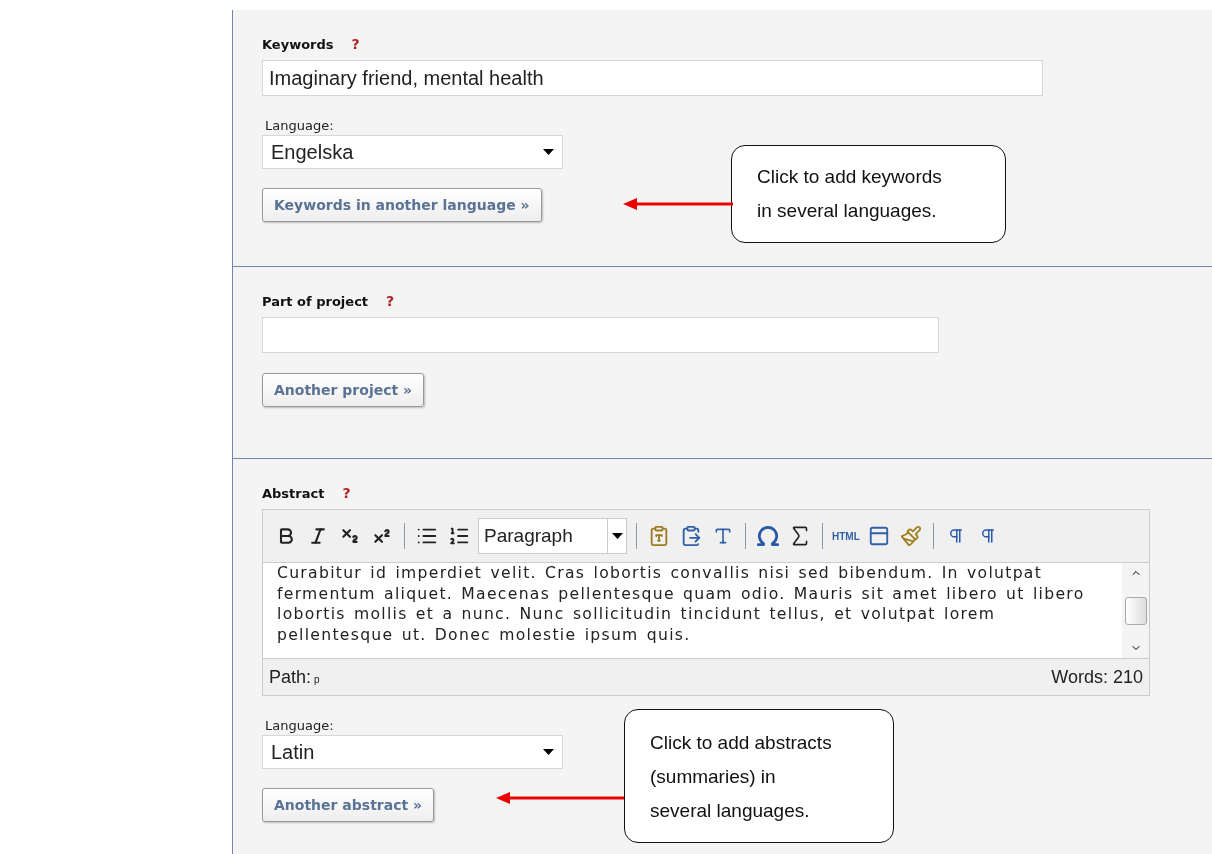 The height and width of the screenshot is (854, 1212). Describe the element at coordinates (412, 152) in the screenshot. I see `language-select: Engelska` at that location.